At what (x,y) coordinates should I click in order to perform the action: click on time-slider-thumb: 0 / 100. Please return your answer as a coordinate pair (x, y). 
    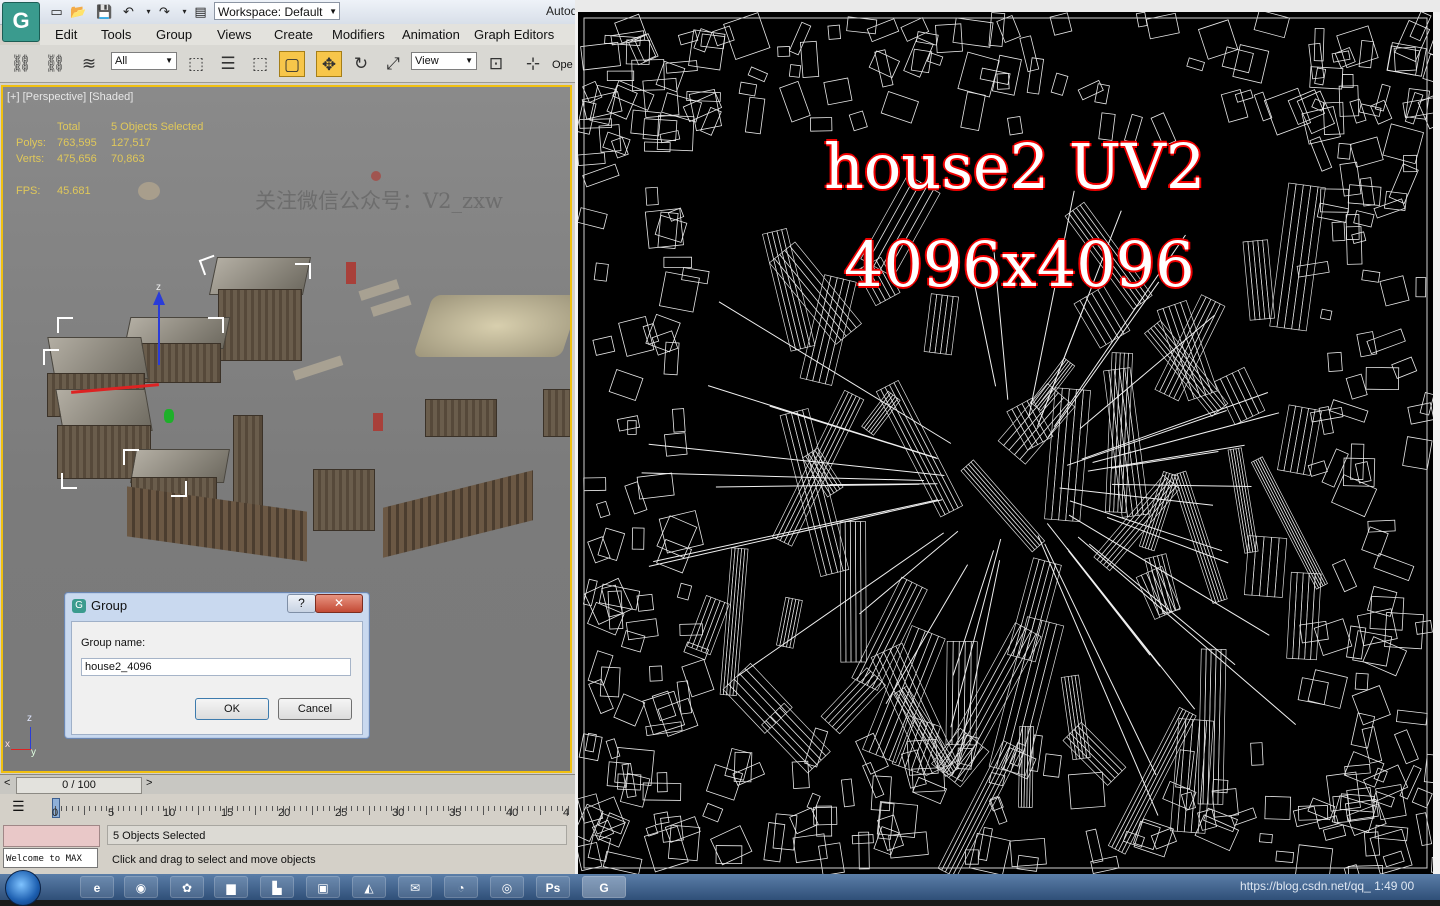
    Looking at the image, I should click on (79, 785).